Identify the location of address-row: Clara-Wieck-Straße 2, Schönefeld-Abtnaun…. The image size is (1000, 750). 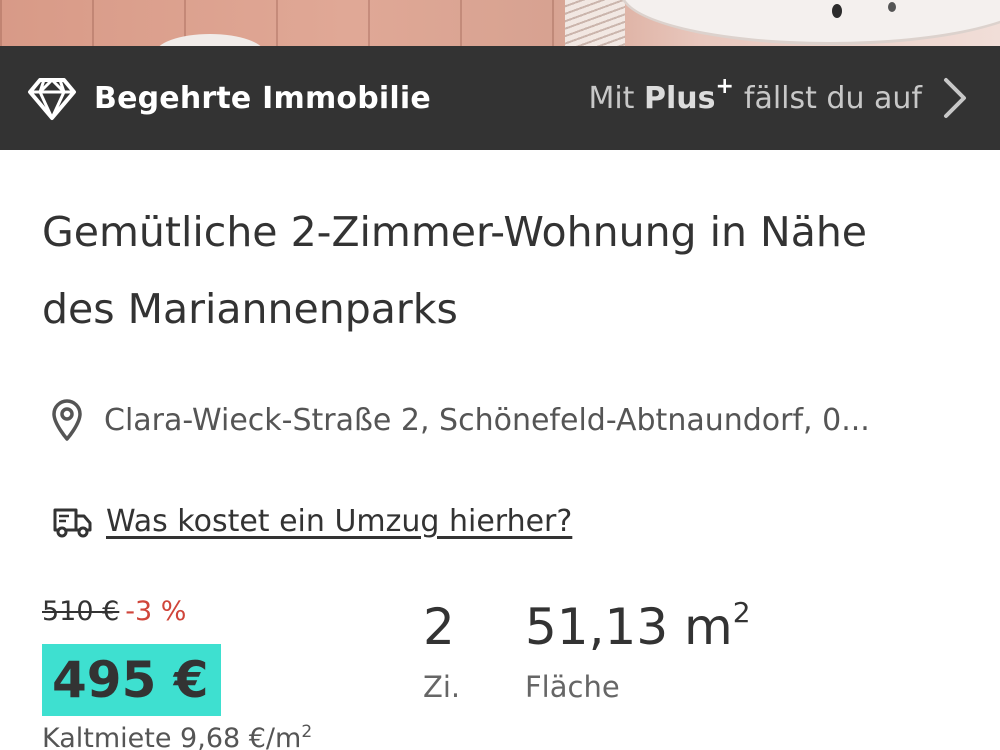
(460, 420).